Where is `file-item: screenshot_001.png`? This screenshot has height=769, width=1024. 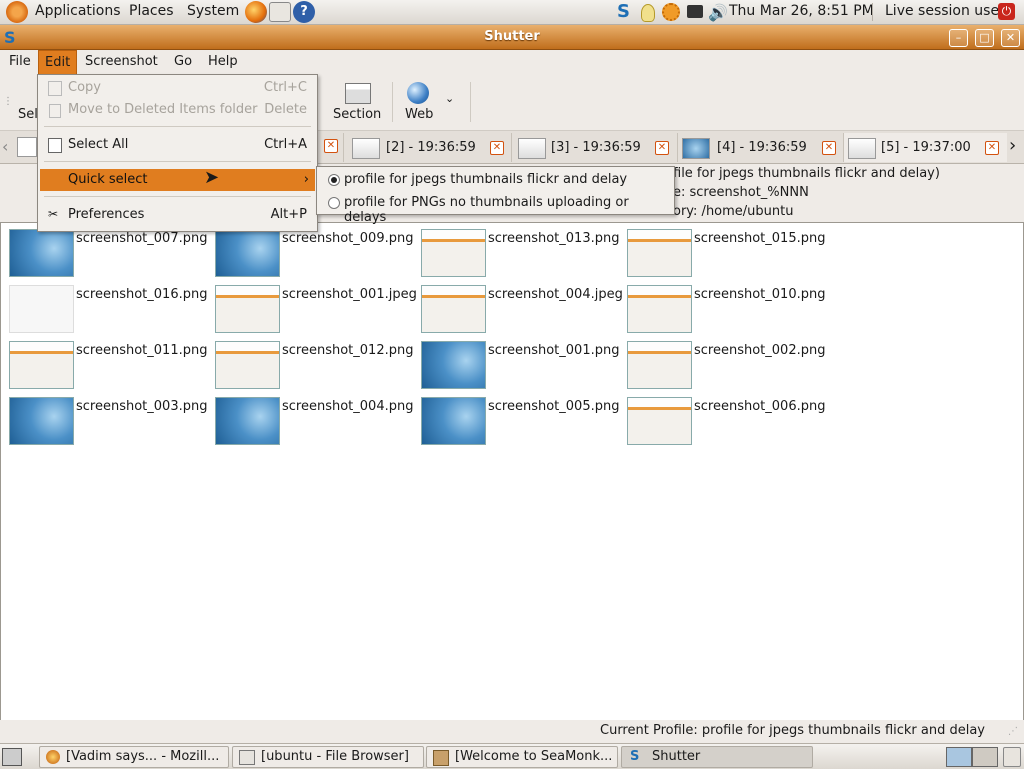
file-item: screenshot_001.png is located at coordinates (523, 366).